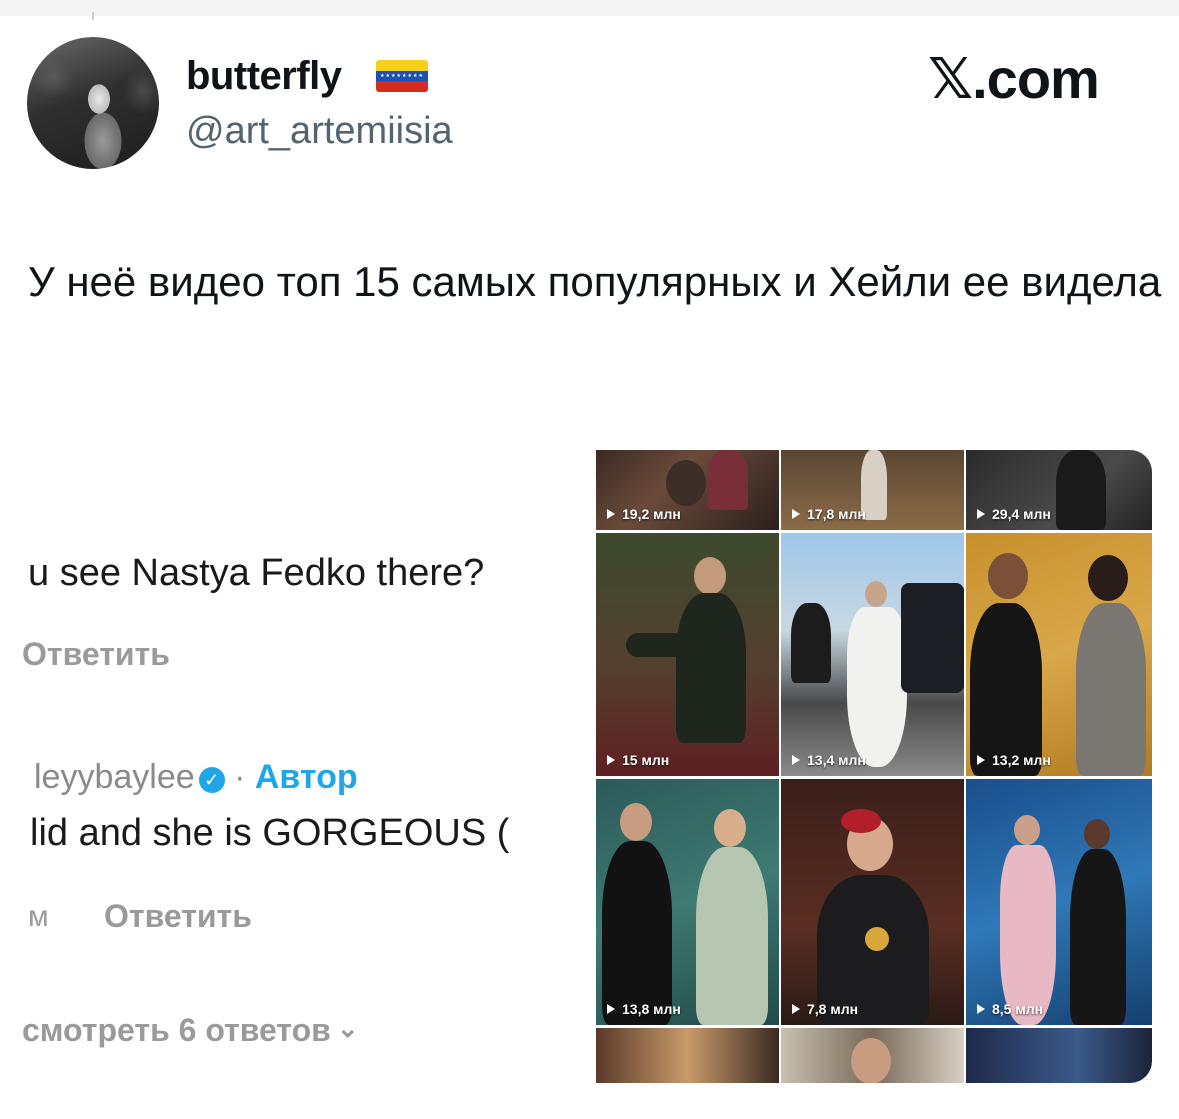  What do you see at coordinates (687, 654) in the screenshot?
I see `video-thumb: 15 млн` at bounding box center [687, 654].